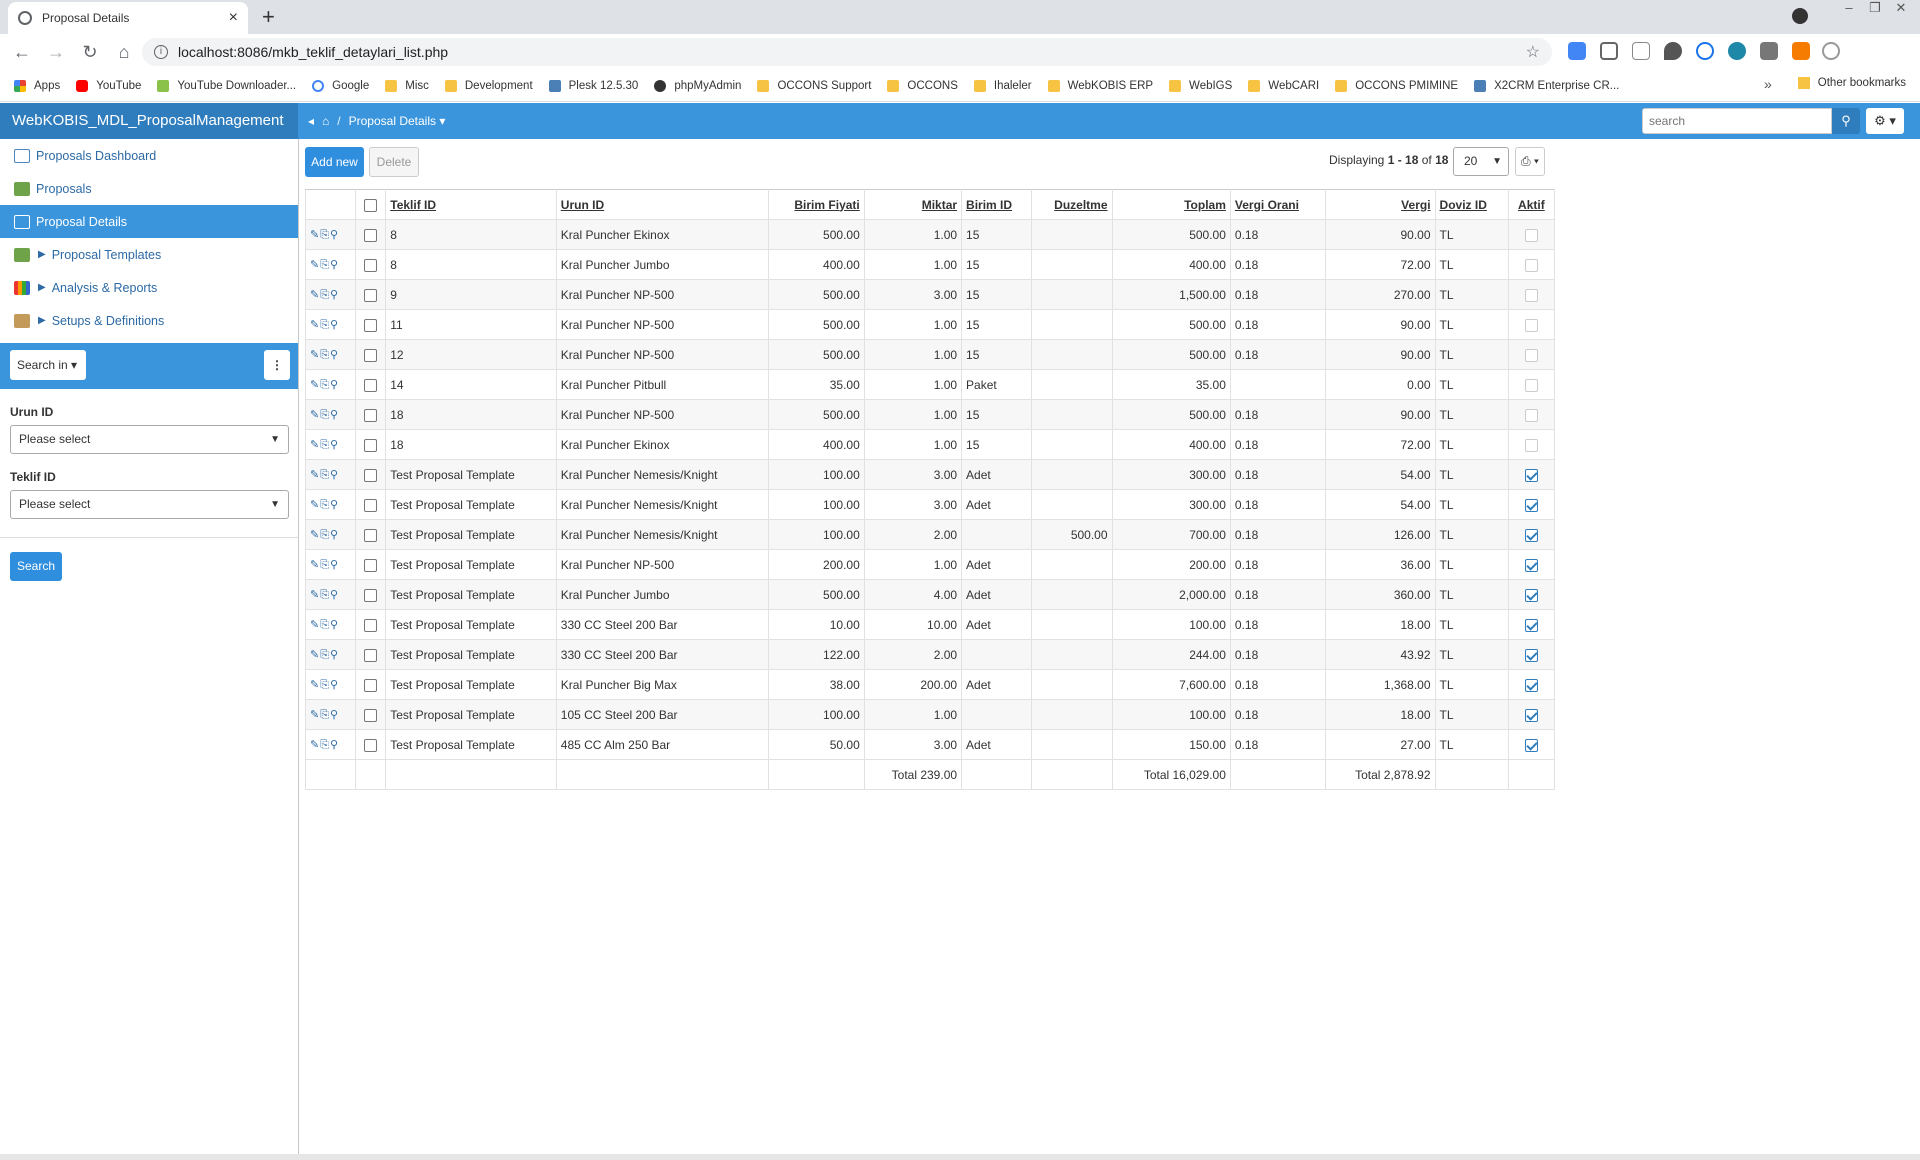 This screenshot has width=1920, height=1160. Describe the element at coordinates (56, 52) in the screenshot. I see `forward-icon: →` at that location.